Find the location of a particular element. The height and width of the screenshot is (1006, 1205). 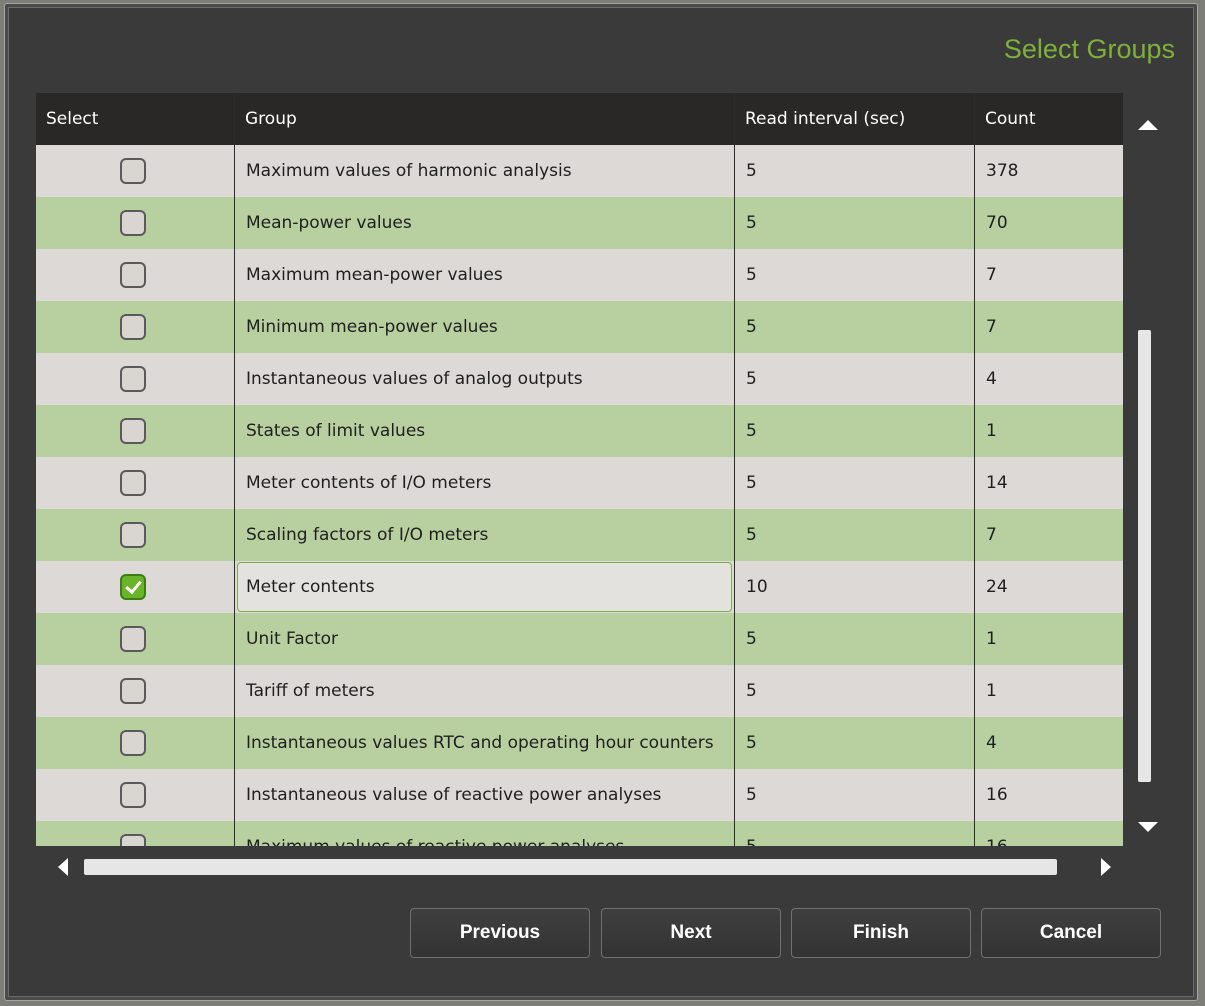

group-cell: Maximum mean-power values is located at coordinates (484, 275).